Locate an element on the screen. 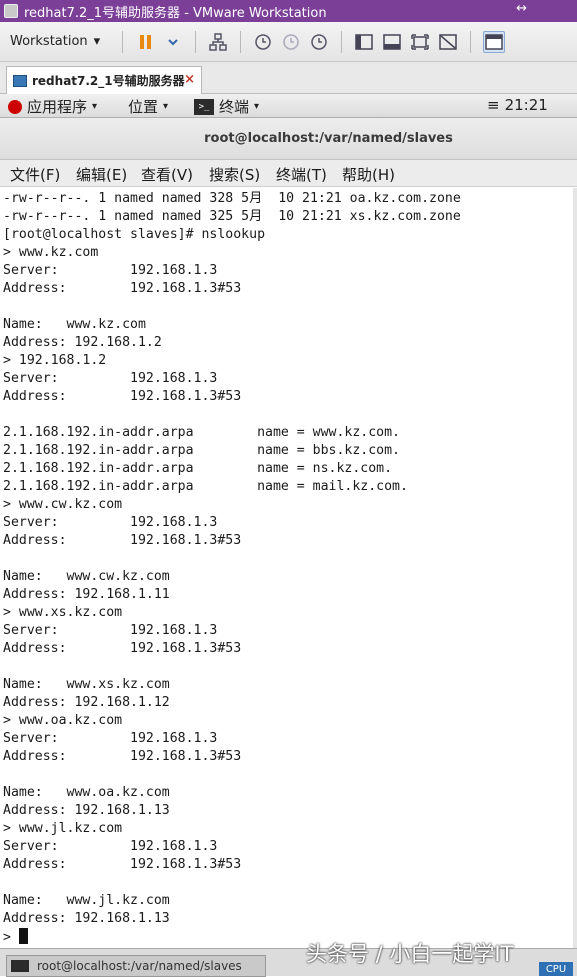  cpu-badge: CPU is located at coordinates (556, 969).